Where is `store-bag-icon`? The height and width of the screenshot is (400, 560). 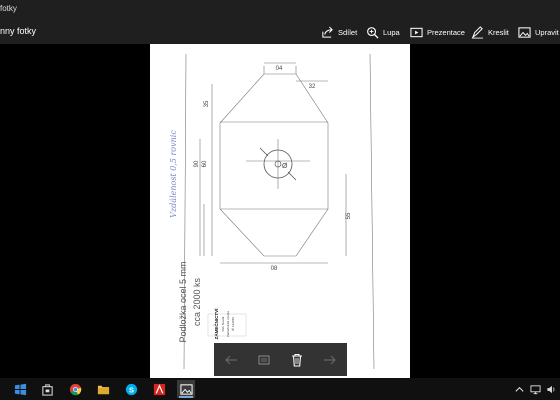 store-bag-icon is located at coordinates (47, 389).